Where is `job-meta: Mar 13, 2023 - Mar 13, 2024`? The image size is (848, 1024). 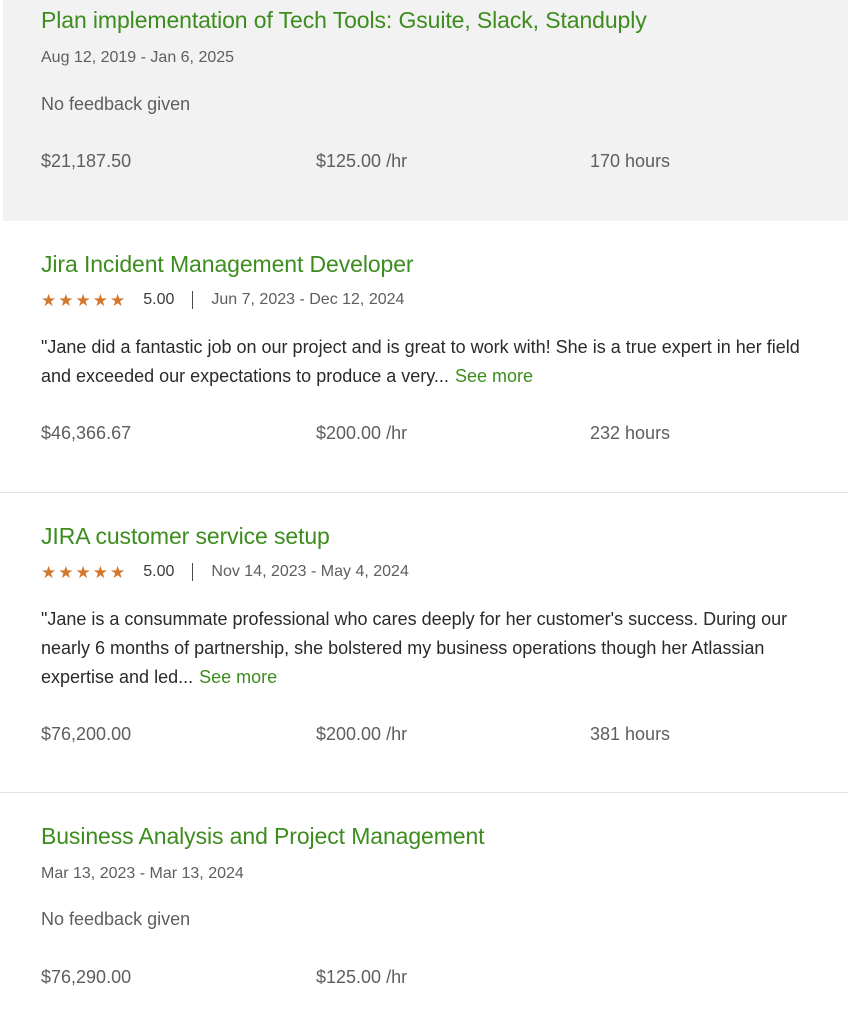 job-meta: Mar 13, 2023 - Mar 13, 2024 is located at coordinates (142, 874).